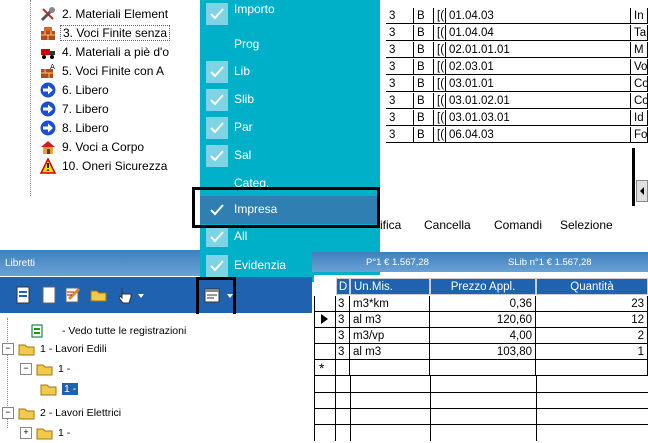 The image size is (648, 443). Describe the element at coordinates (48, 165) in the screenshot. I see `warning-icon` at that location.